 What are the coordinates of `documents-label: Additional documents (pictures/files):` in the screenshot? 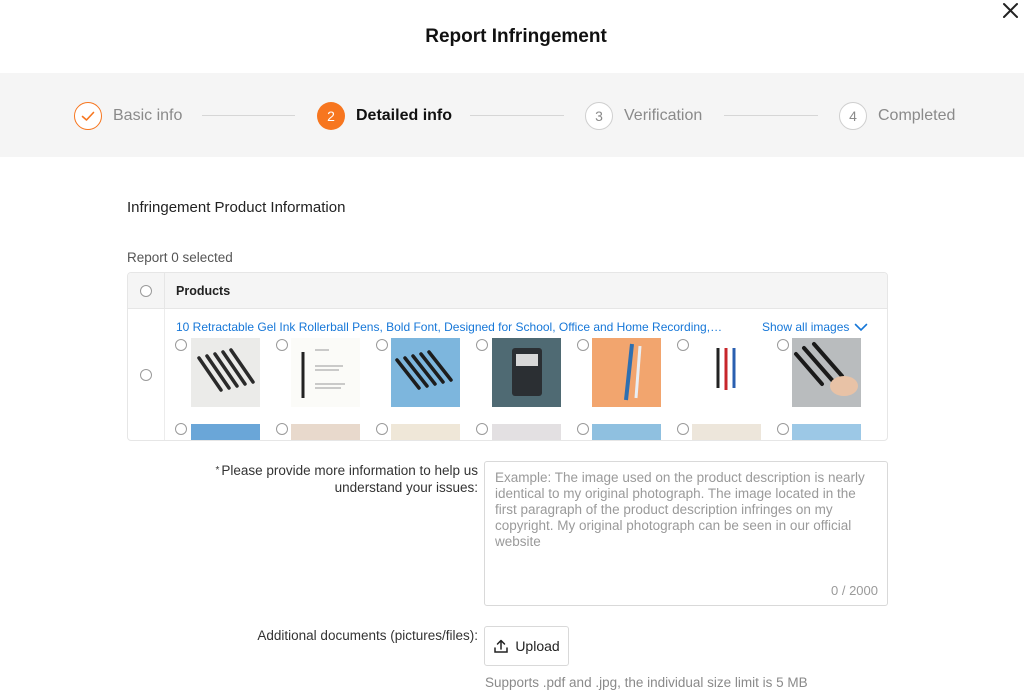 It's located at (367, 635).